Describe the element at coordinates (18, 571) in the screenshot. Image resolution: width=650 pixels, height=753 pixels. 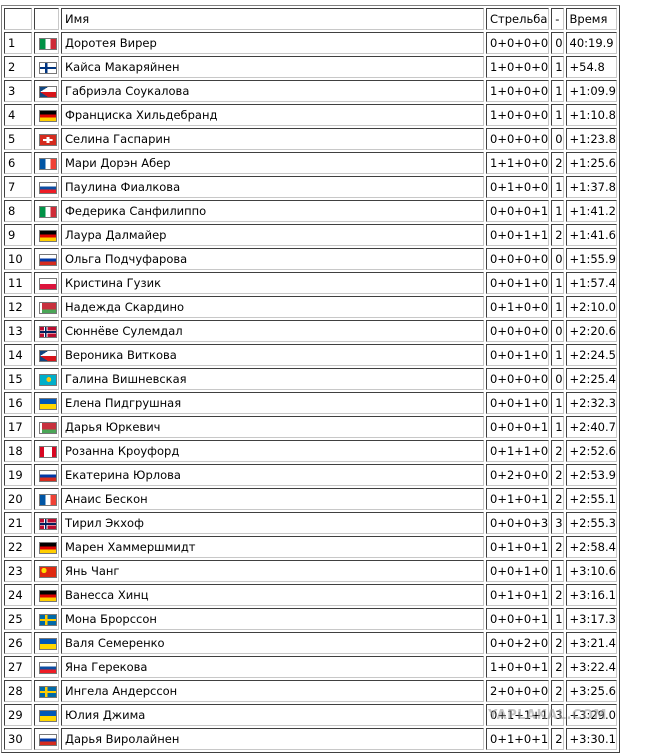
I see `place-cell: 23` at that location.